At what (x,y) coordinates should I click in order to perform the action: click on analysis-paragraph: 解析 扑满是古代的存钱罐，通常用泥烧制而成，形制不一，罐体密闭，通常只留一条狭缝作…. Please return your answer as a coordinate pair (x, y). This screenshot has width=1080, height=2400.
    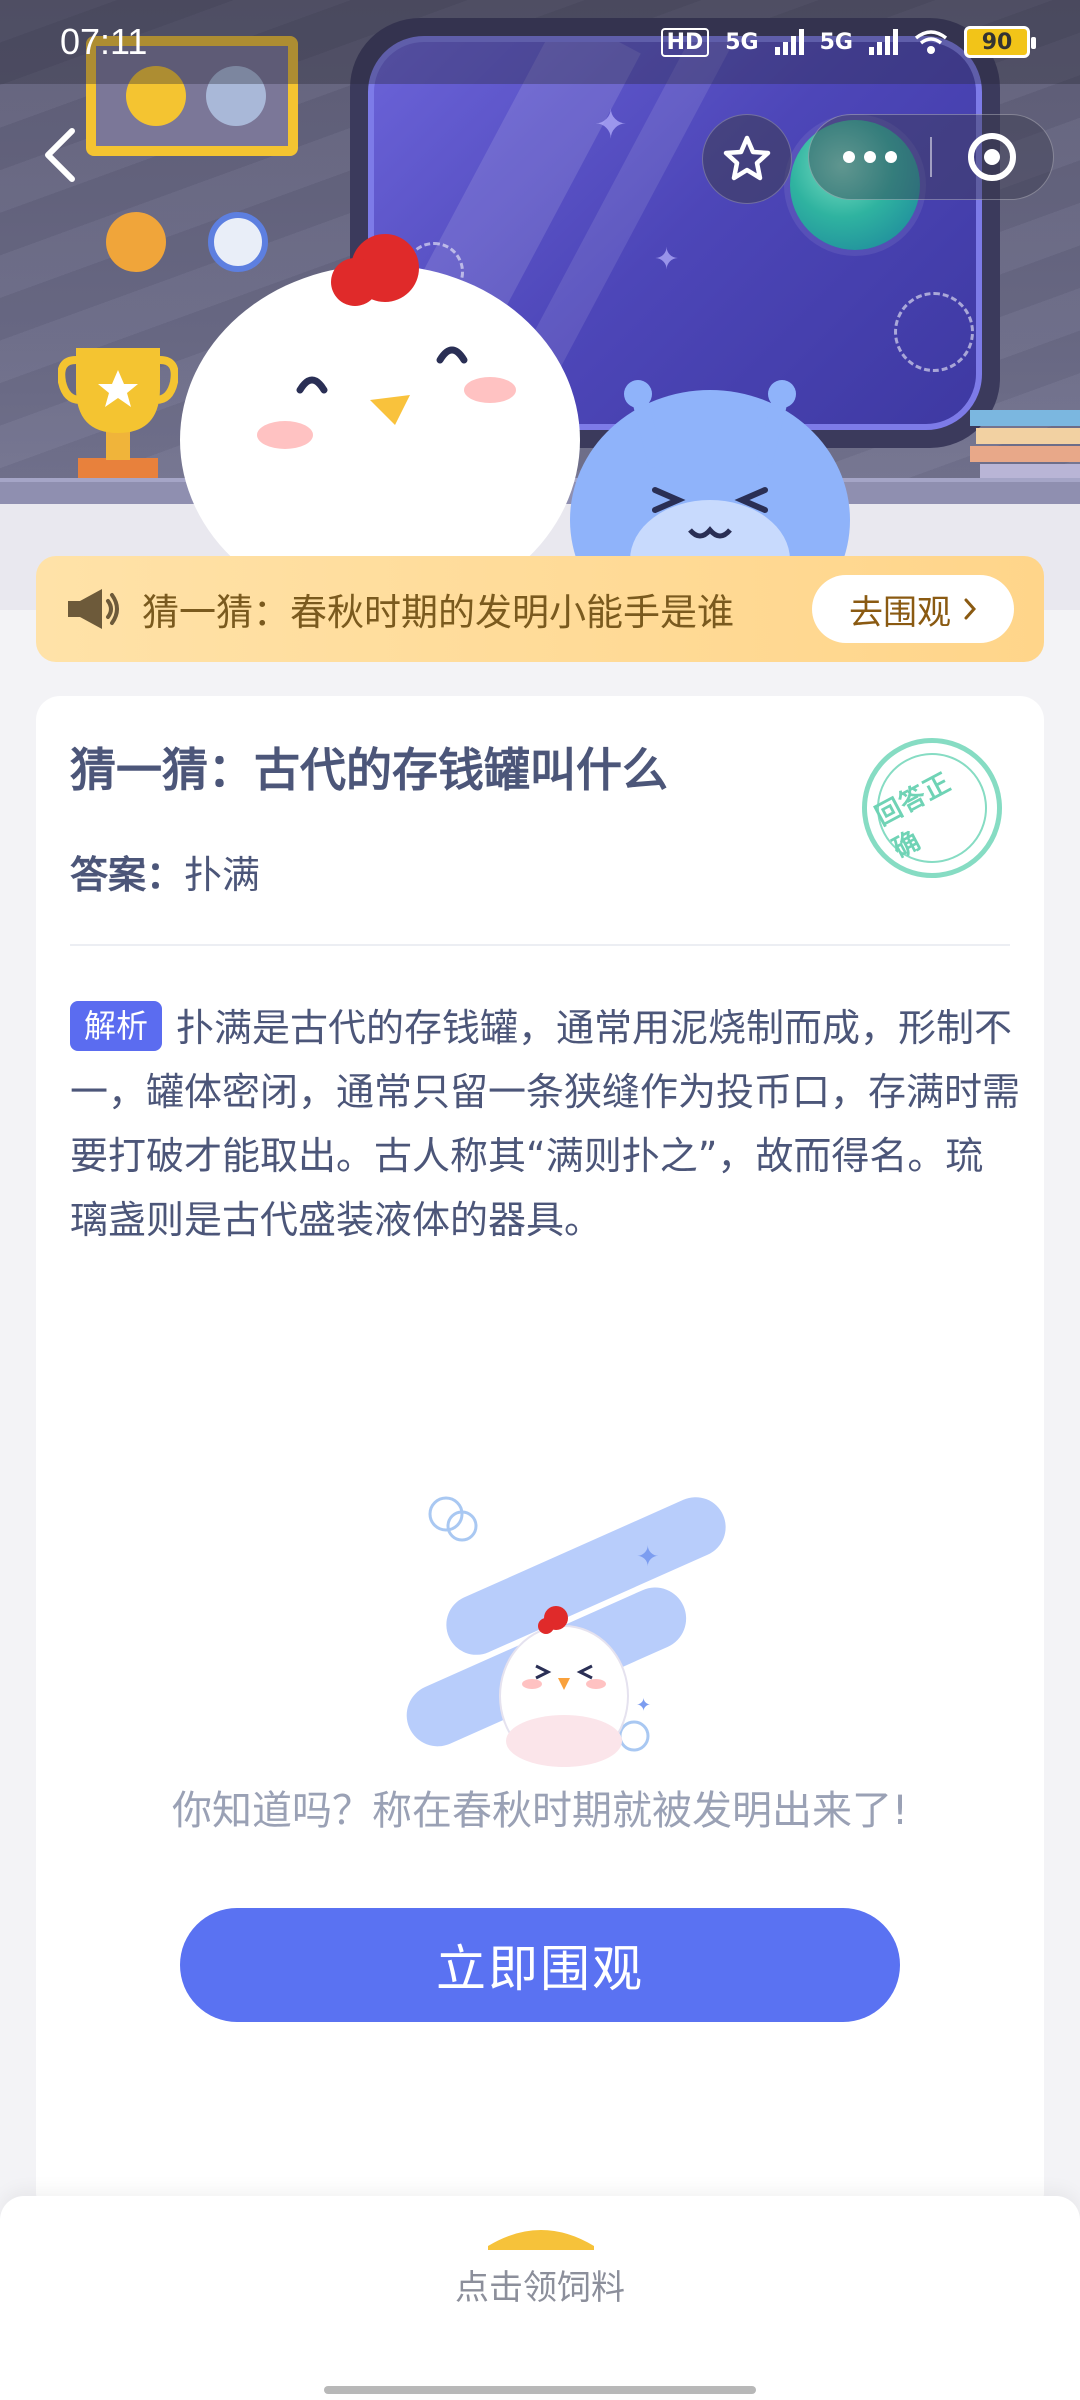
    Looking at the image, I should click on (545, 1124).